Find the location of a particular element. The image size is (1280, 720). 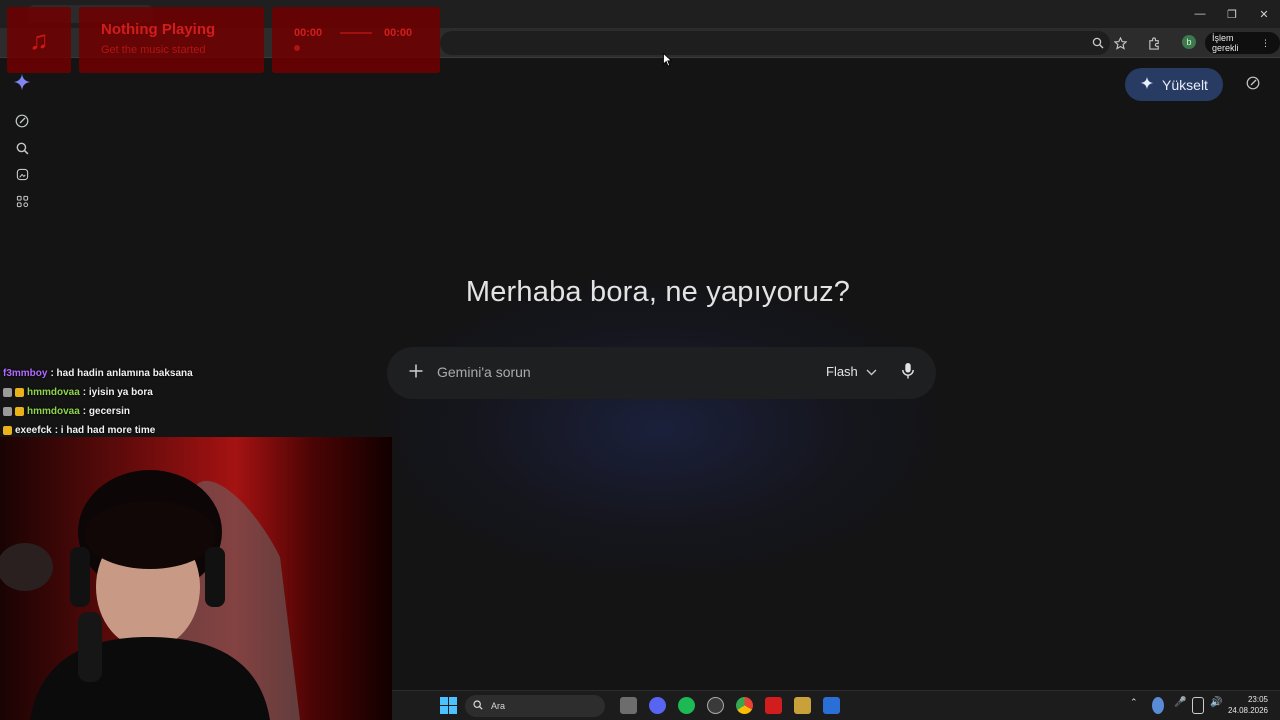

taskbar: Ara ⌃ 🎤 🔊 23:05 24.08.2026 is located at coordinates (836, 705).